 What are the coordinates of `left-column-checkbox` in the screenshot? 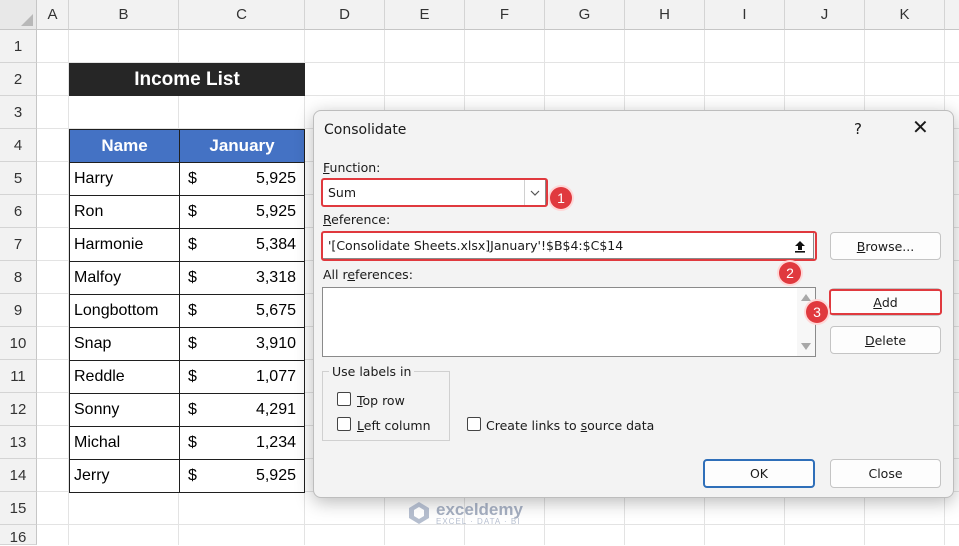 It's located at (344, 424).